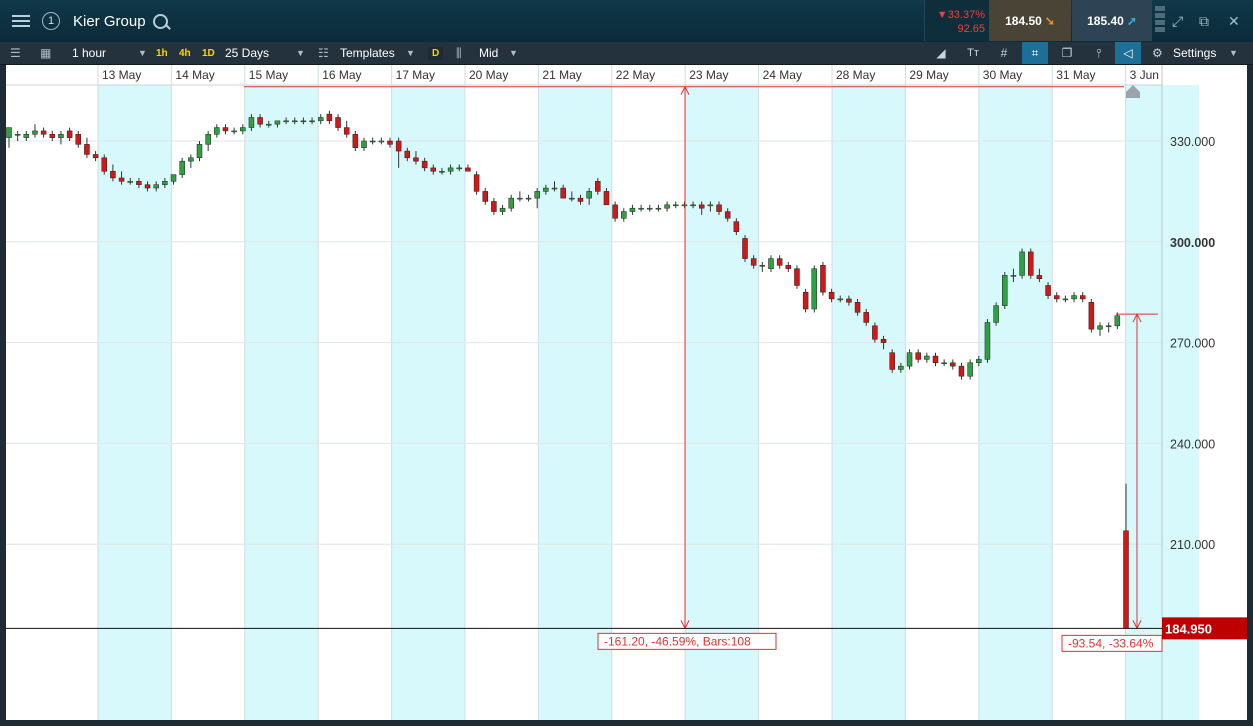  Describe the element at coordinates (89, 53) in the screenshot. I see `interval-select: 1 hour` at that location.